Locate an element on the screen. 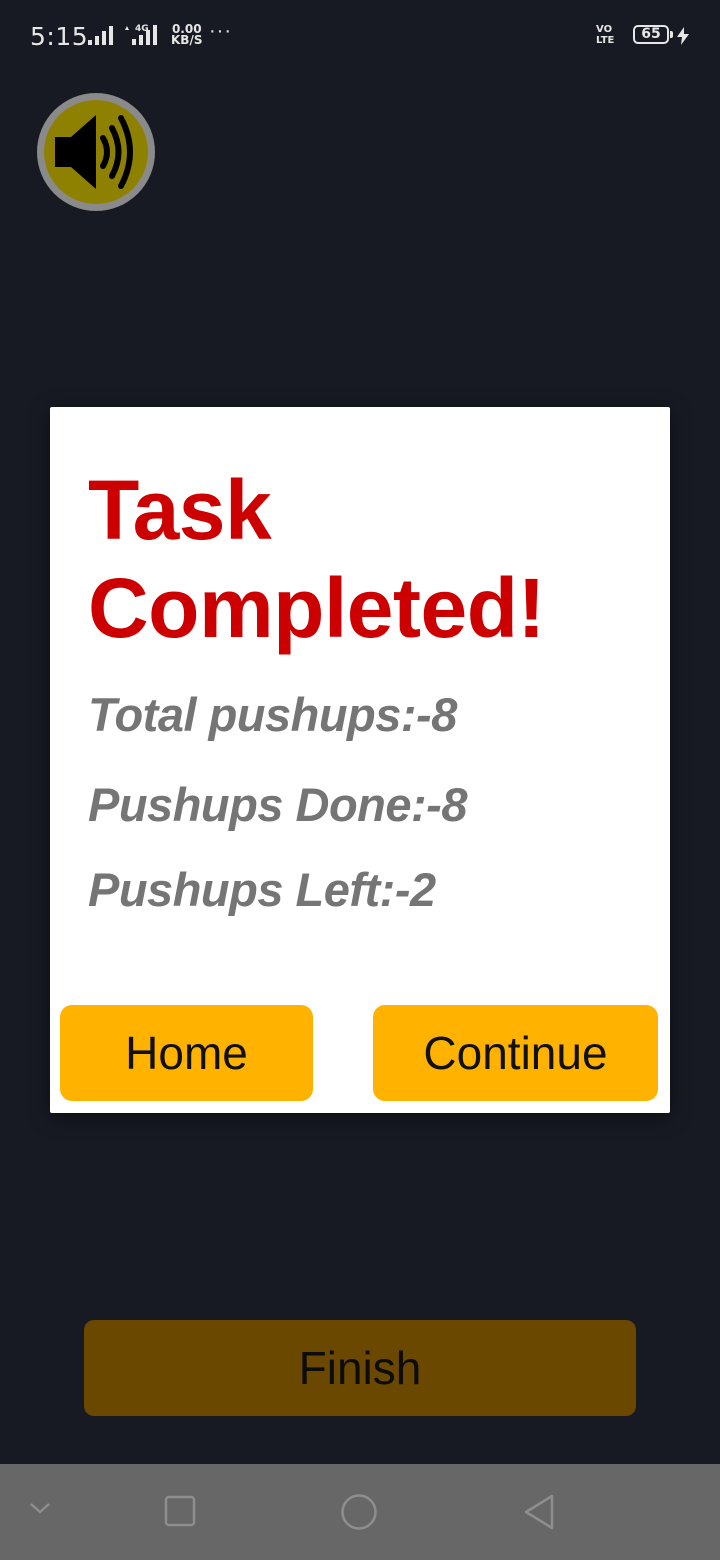  4g-signal-icon: 4G is located at coordinates (141, 34).